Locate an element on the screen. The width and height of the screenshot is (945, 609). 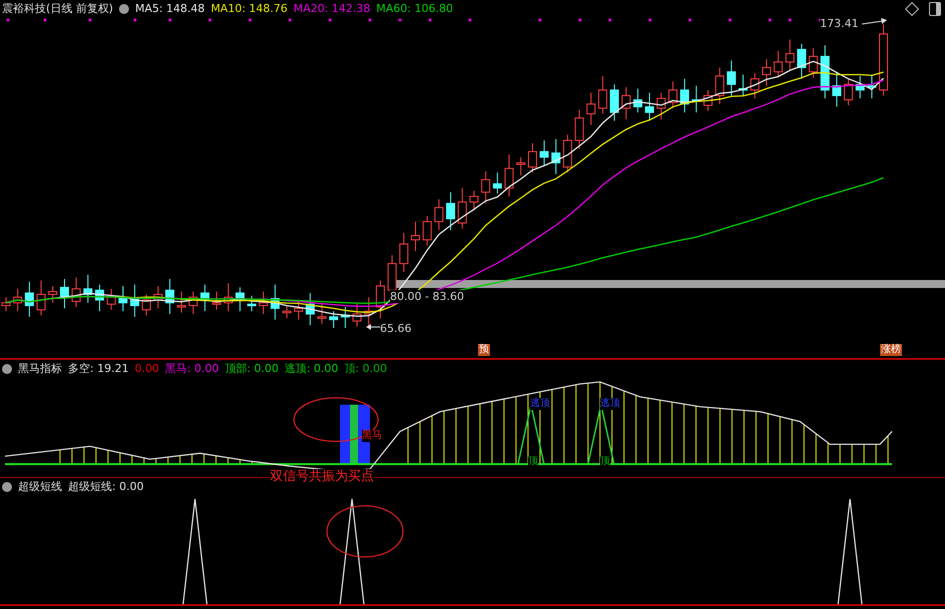
indicator-value: 0.00 is located at coordinates (147, 369).